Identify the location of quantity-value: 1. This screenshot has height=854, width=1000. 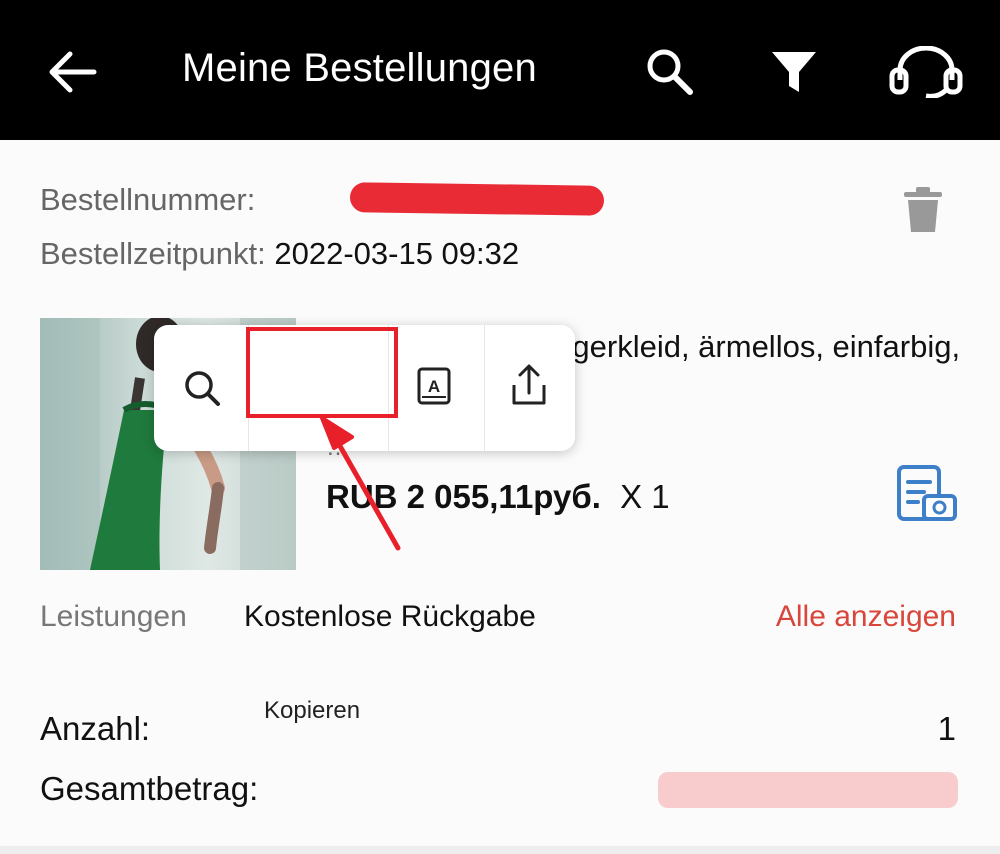
(946, 728).